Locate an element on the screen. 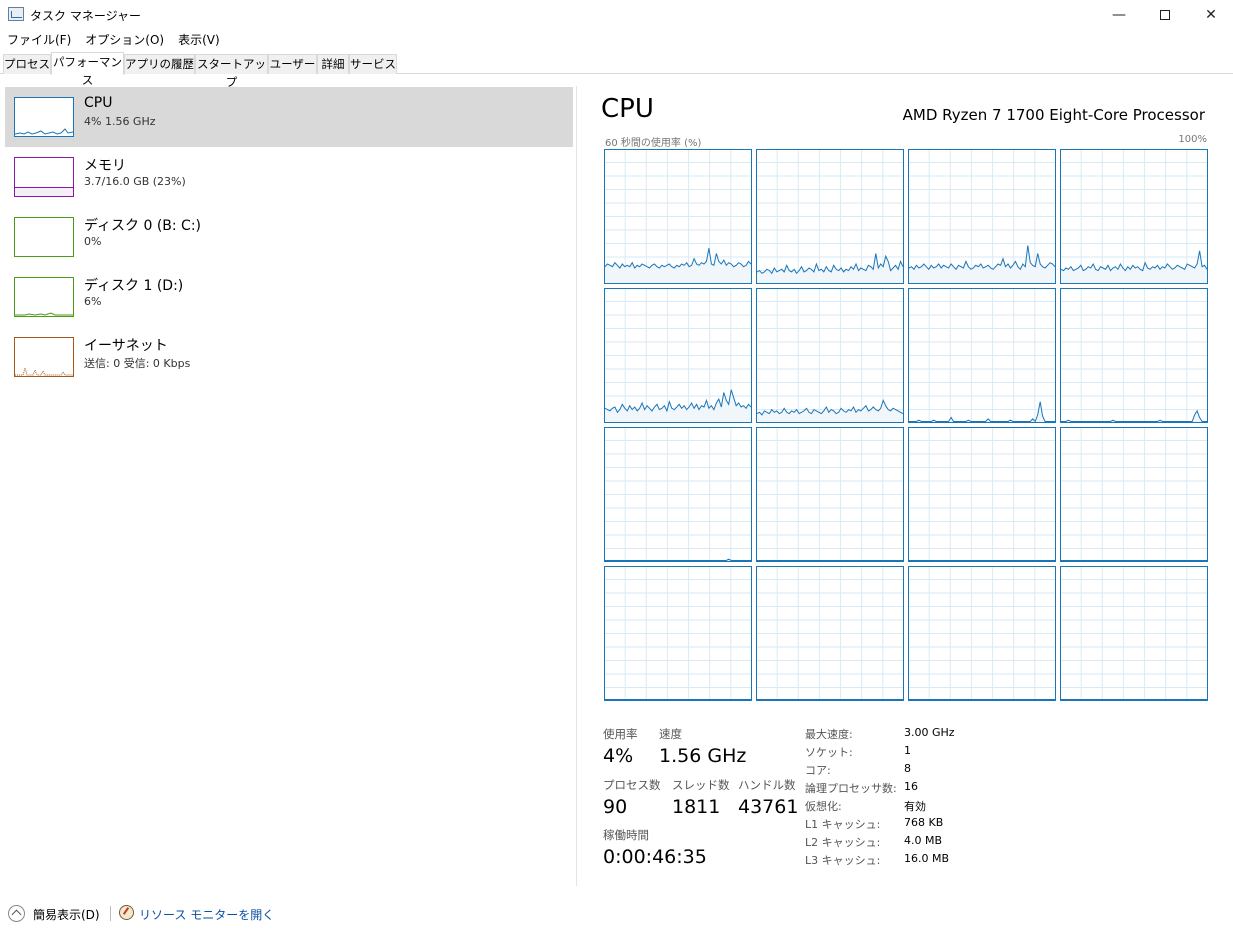  uptime-value: 0:00:46:35 is located at coordinates (655, 857).